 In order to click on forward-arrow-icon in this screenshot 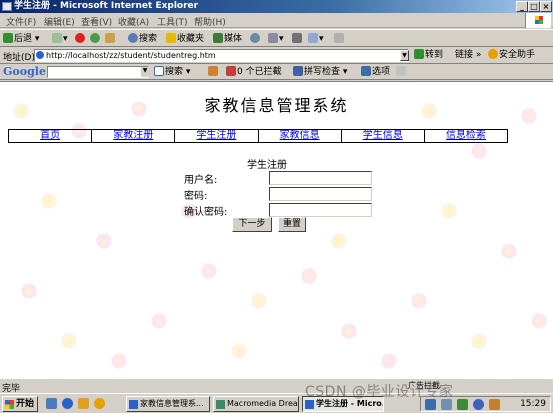, I will do `click(57, 38)`.